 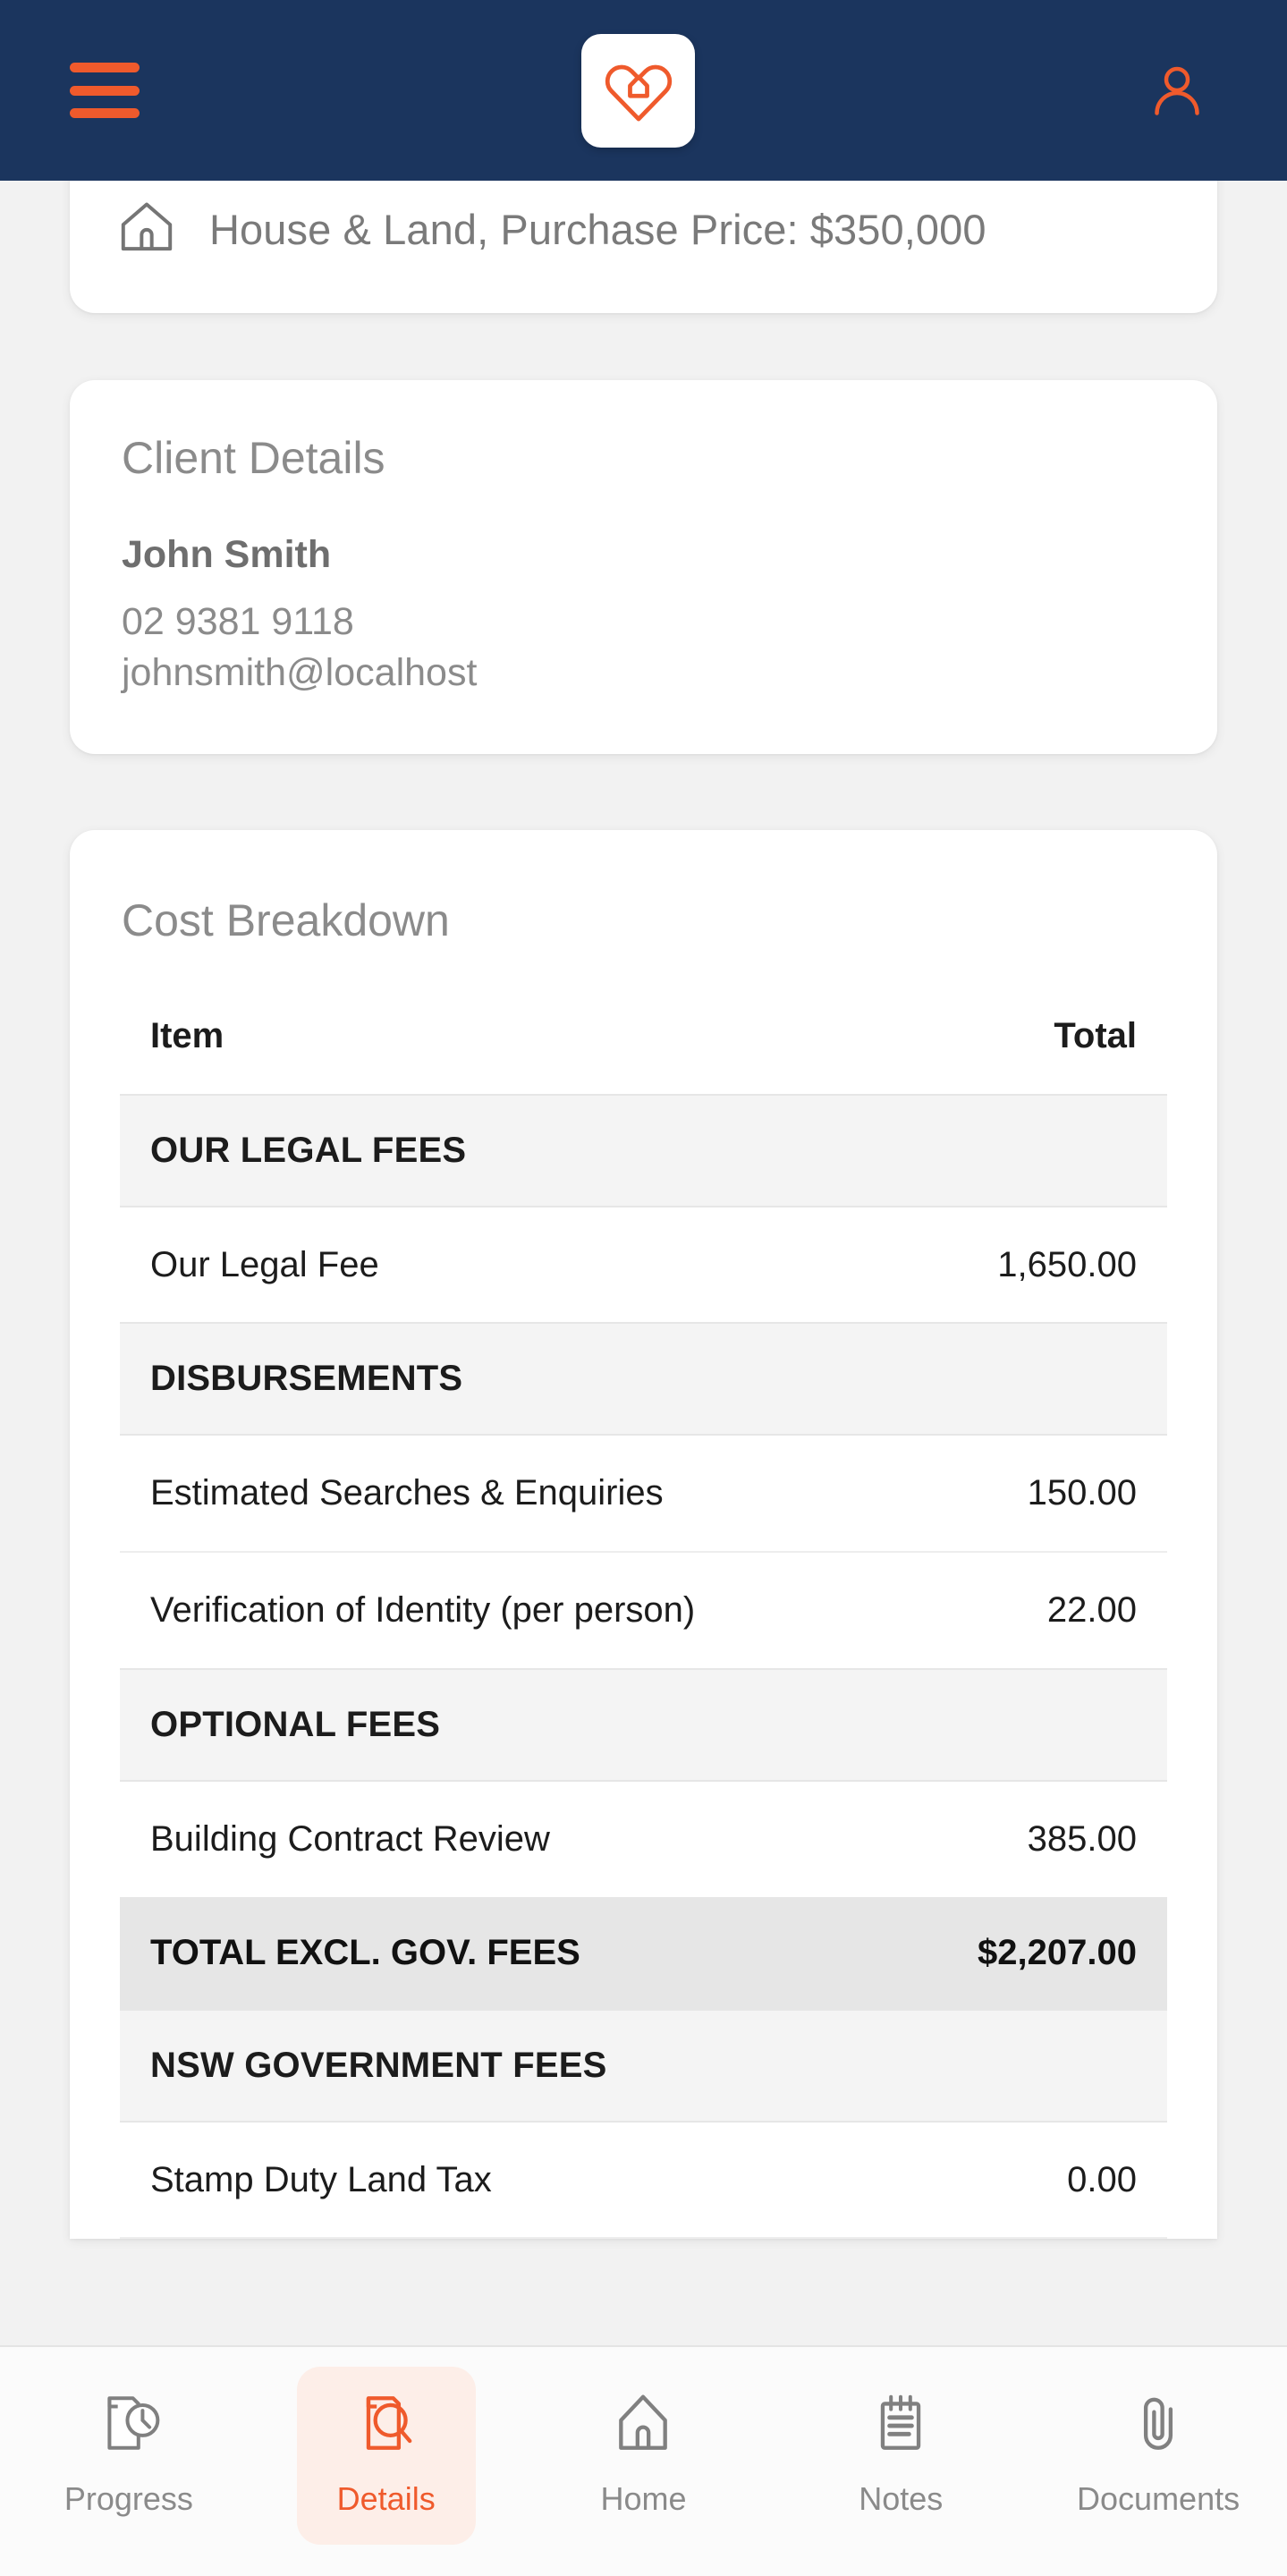 I want to click on column-header-total: Total, so click(x=1095, y=1035).